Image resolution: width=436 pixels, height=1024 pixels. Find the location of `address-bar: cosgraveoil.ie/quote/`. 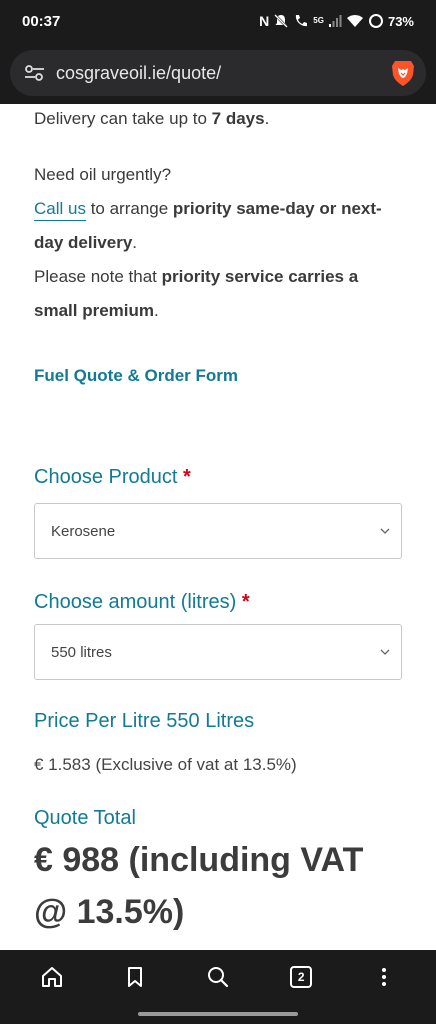

address-bar: cosgraveoil.ie/quote/ is located at coordinates (218, 73).